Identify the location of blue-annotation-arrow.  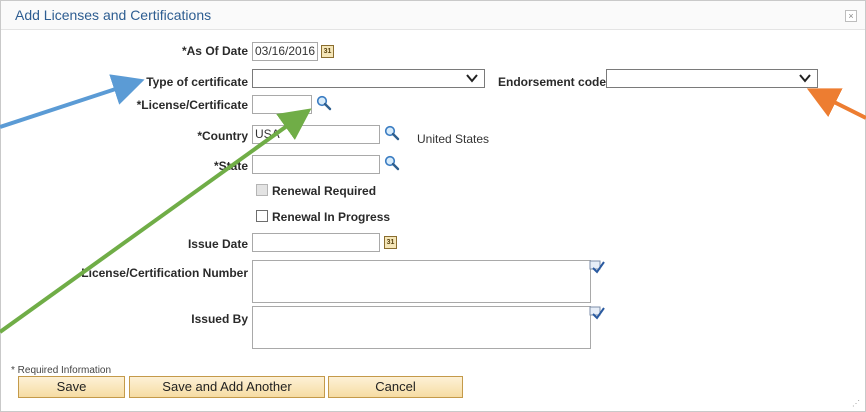
(72, 101).